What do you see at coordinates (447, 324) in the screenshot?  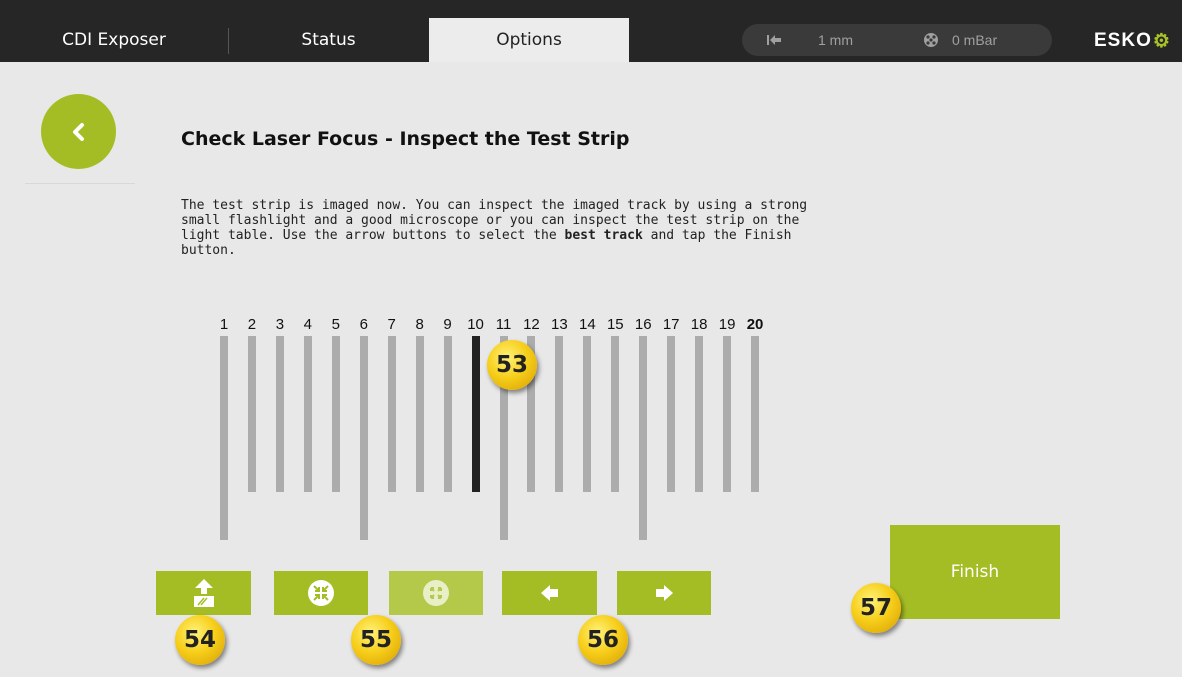 I see `track-label: 9` at bounding box center [447, 324].